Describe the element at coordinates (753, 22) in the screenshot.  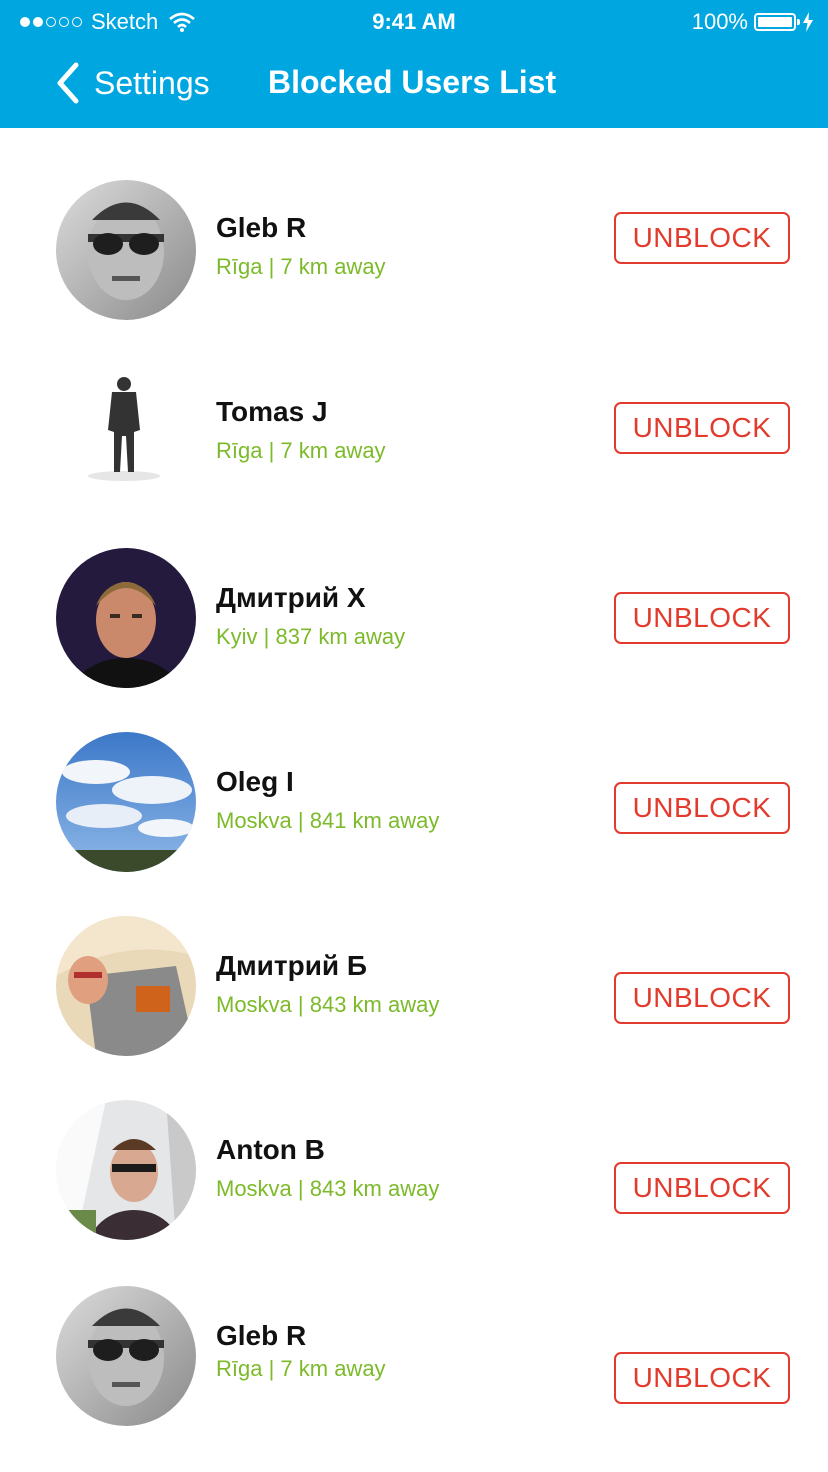
I see `battery-status: 100%` at that location.